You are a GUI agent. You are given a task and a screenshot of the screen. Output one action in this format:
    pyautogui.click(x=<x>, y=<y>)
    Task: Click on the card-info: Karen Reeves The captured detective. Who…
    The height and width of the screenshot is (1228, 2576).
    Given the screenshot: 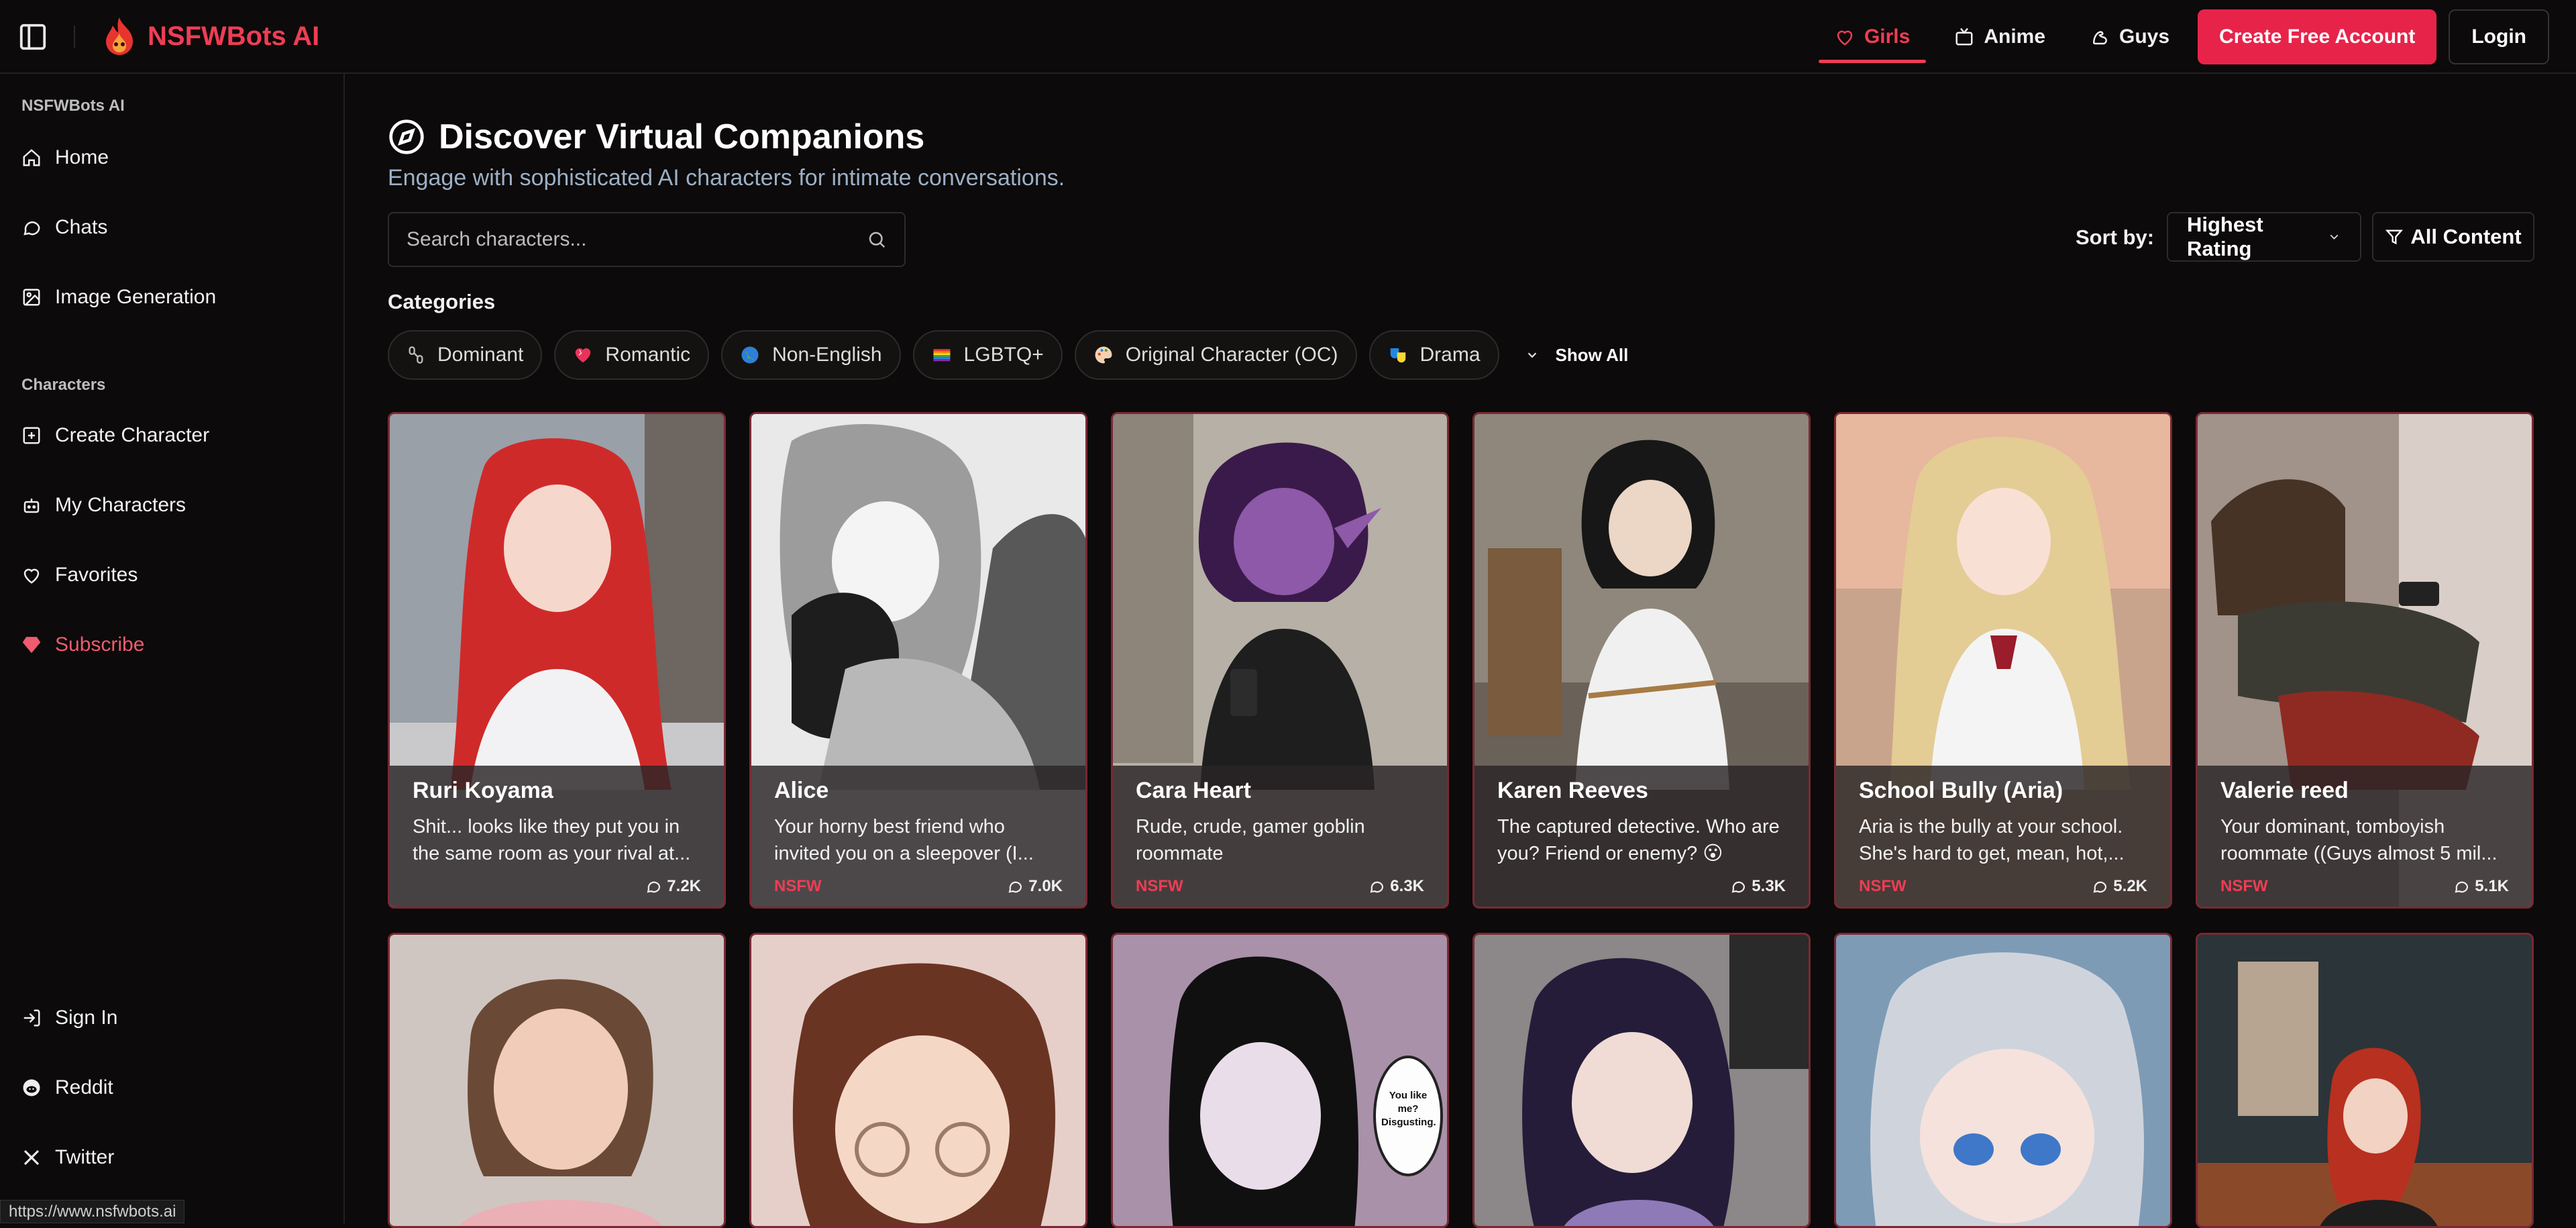 What is the action you would take?
    pyautogui.click(x=1641, y=836)
    